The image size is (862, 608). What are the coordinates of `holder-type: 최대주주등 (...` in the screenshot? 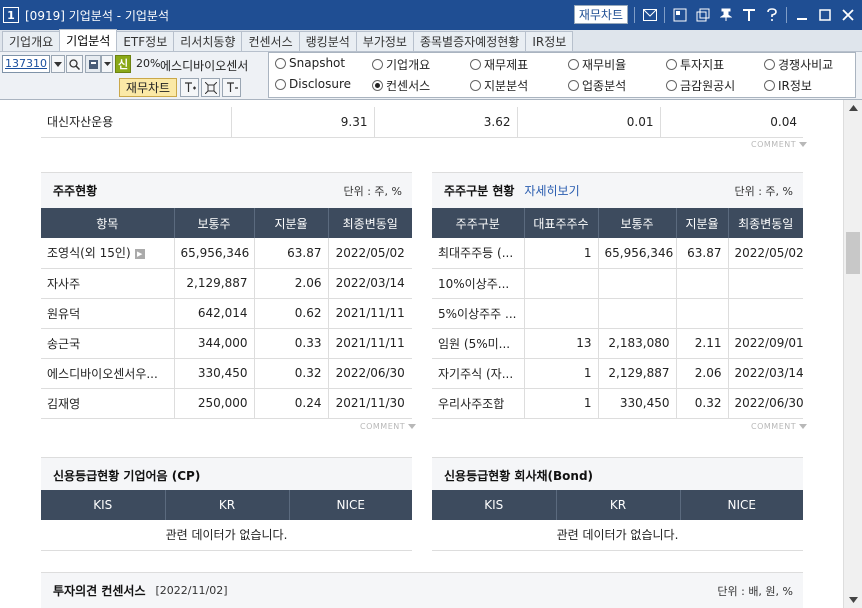 It's located at (478, 253).